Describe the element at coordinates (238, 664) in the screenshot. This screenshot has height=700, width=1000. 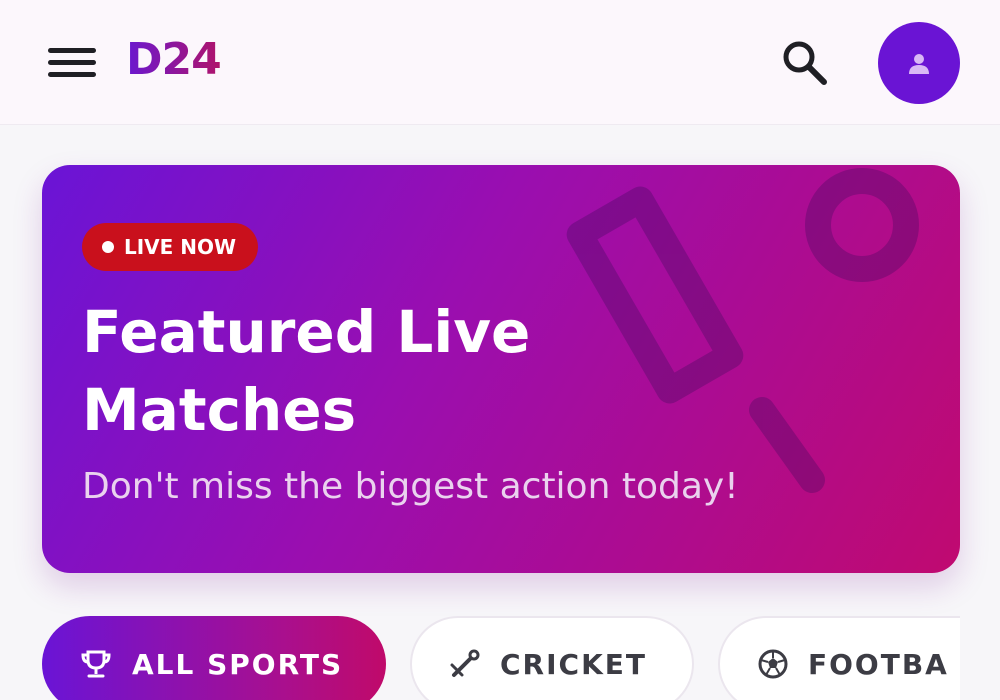
I see `chip-label: ALL SPORTS` at that location.